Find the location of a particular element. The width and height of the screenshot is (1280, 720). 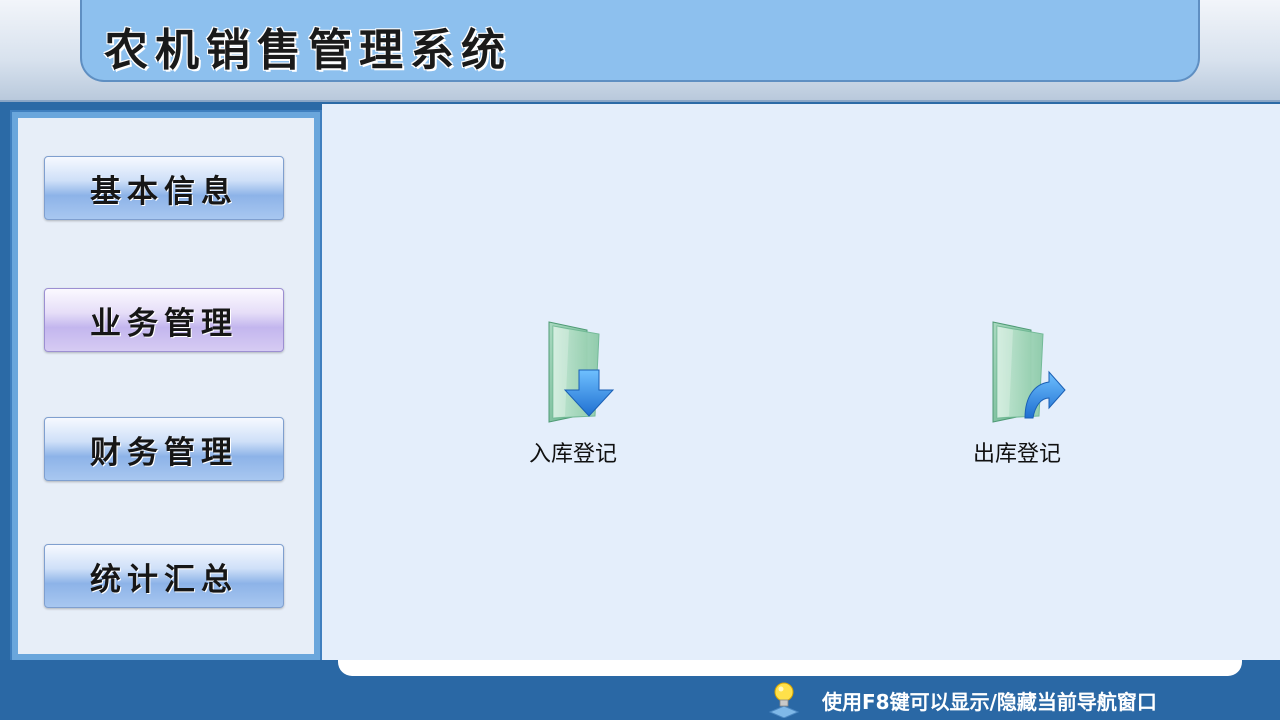

stock-in-register-item: 入库登记 is located at coordinates (573, 393).